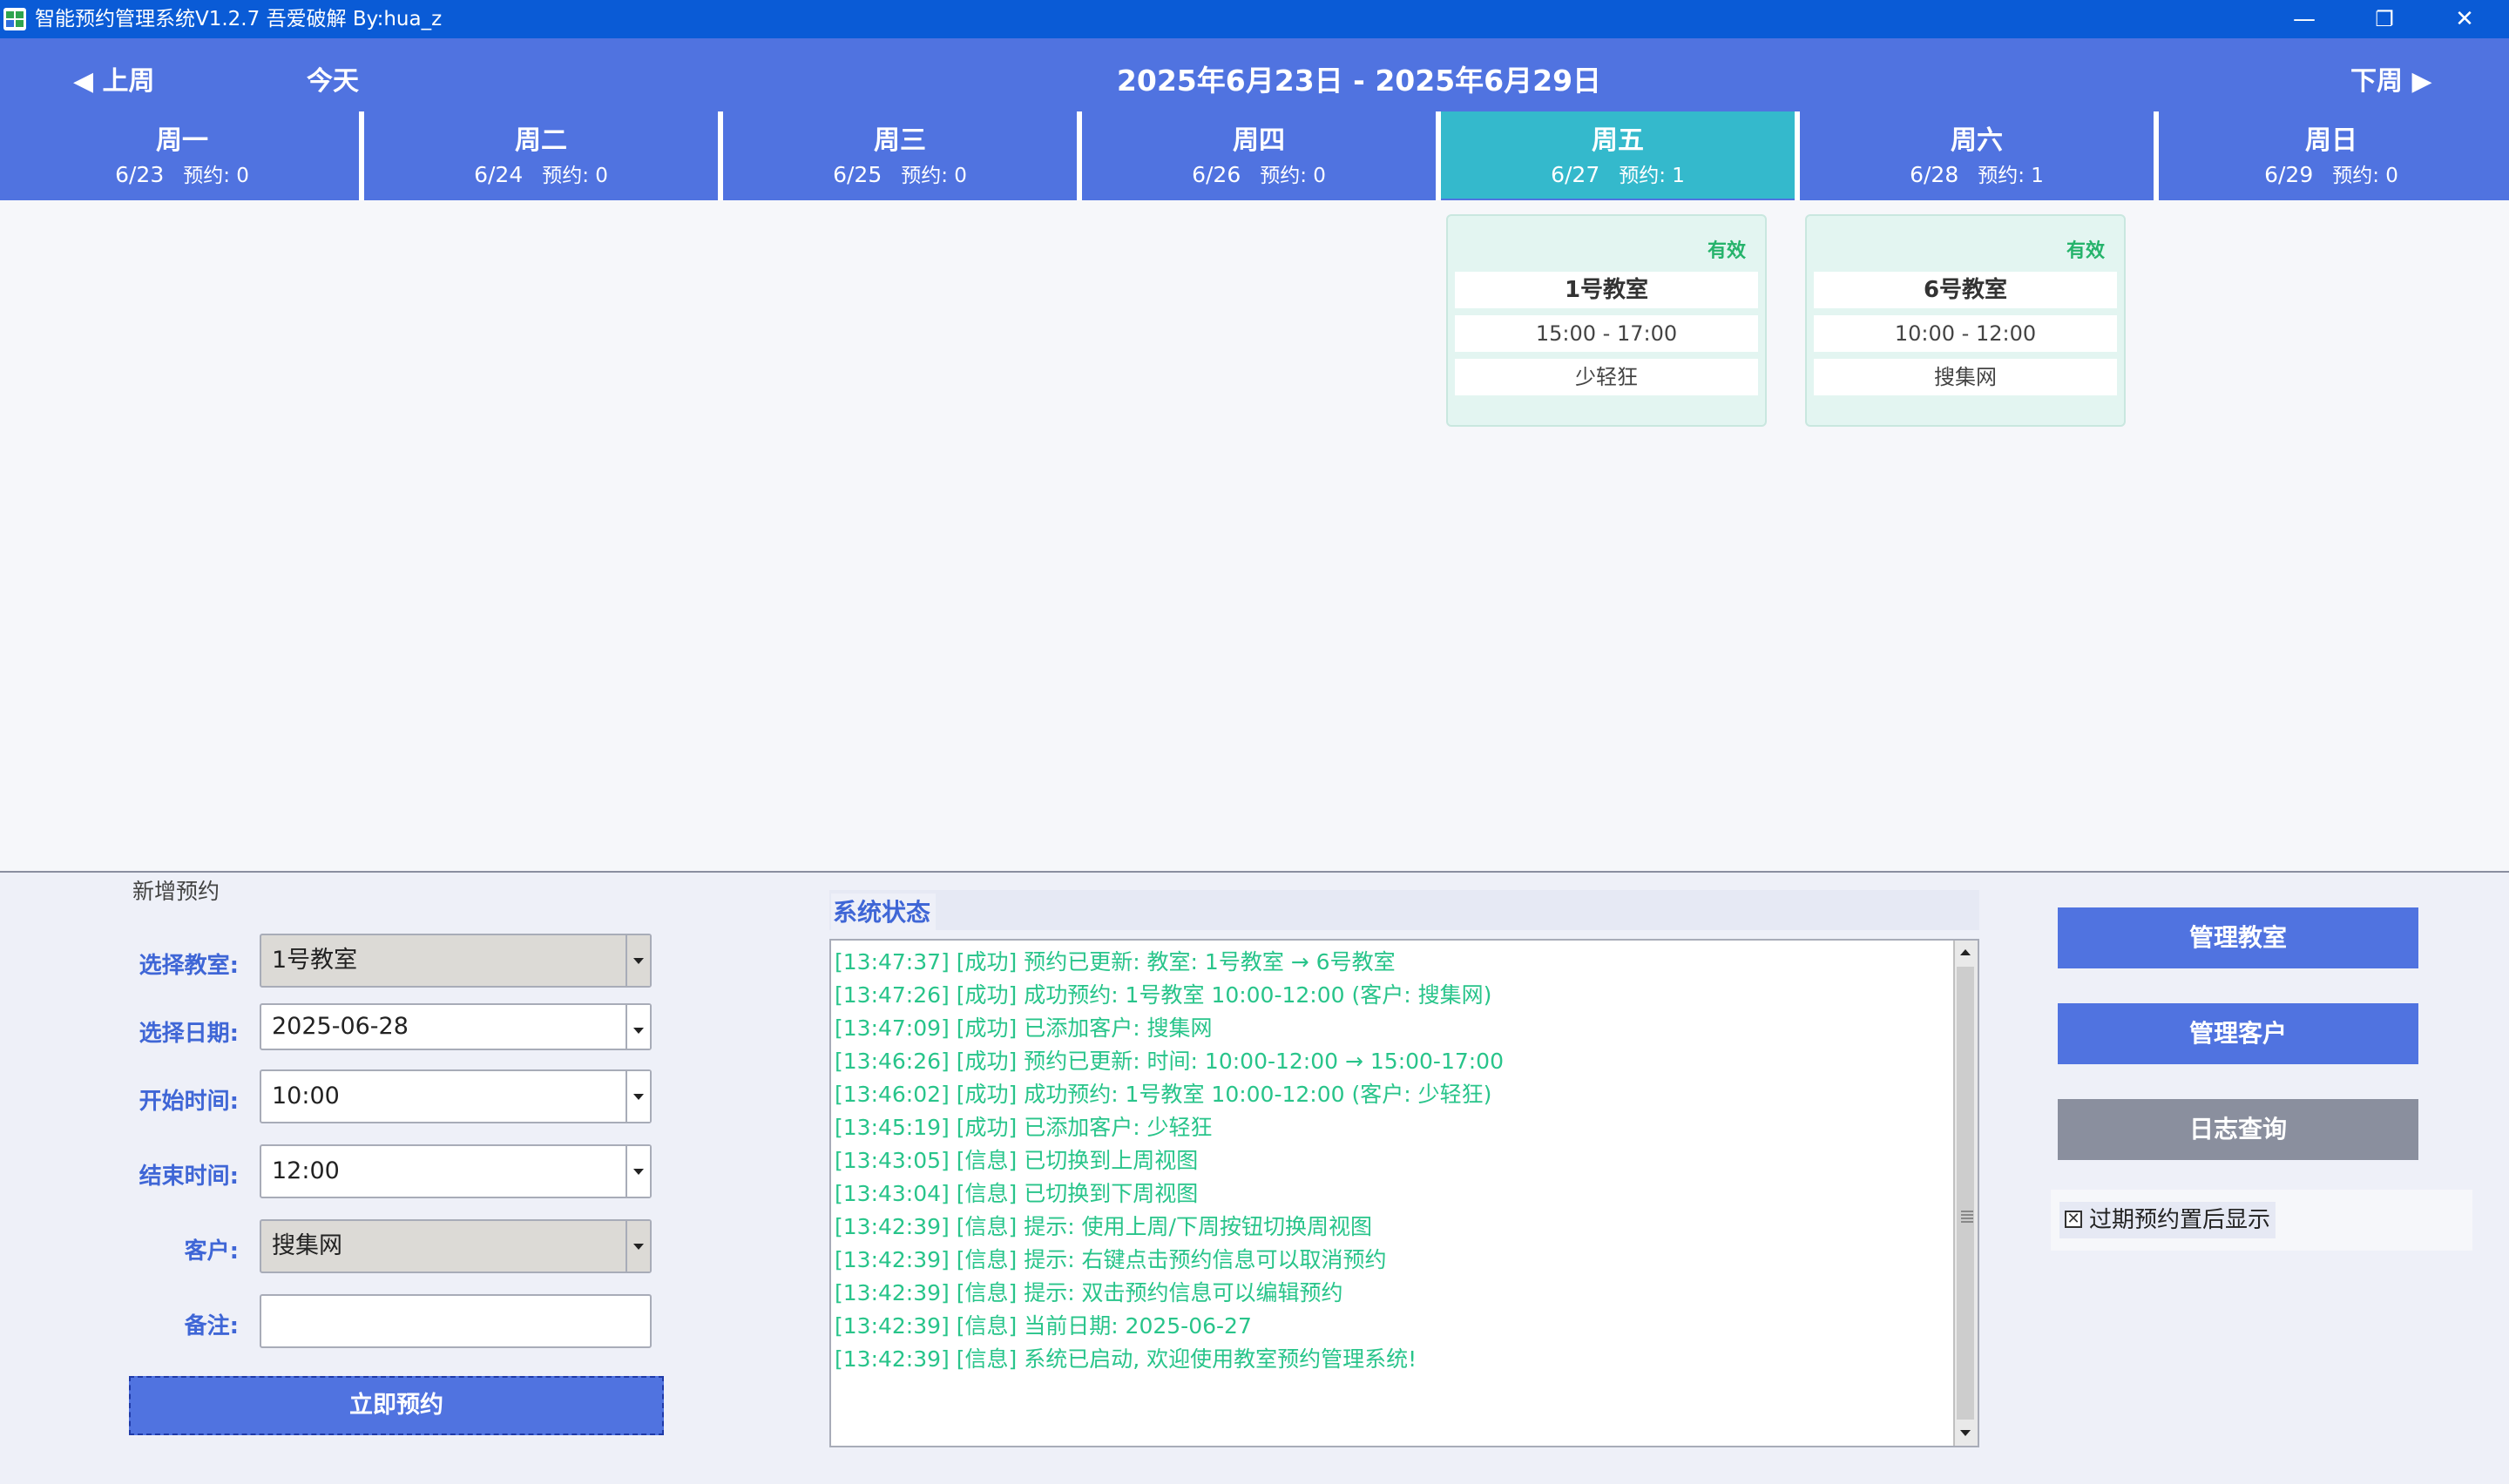 The height and width of the screenshot is (1484, 2509). Describe the element at coordinates (1017, 1193) in the screenshot. I see `log-line: [13:43:04] [信息] 已切换到下周视图` at that location.